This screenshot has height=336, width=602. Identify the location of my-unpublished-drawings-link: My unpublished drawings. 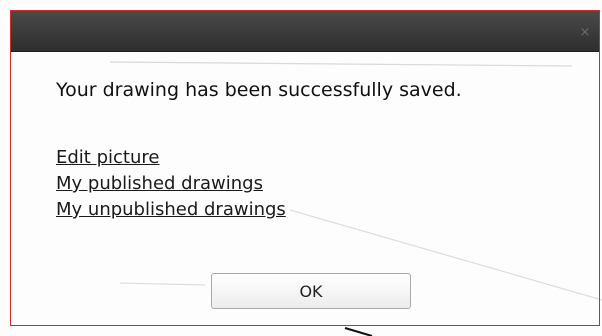
(171, 210).